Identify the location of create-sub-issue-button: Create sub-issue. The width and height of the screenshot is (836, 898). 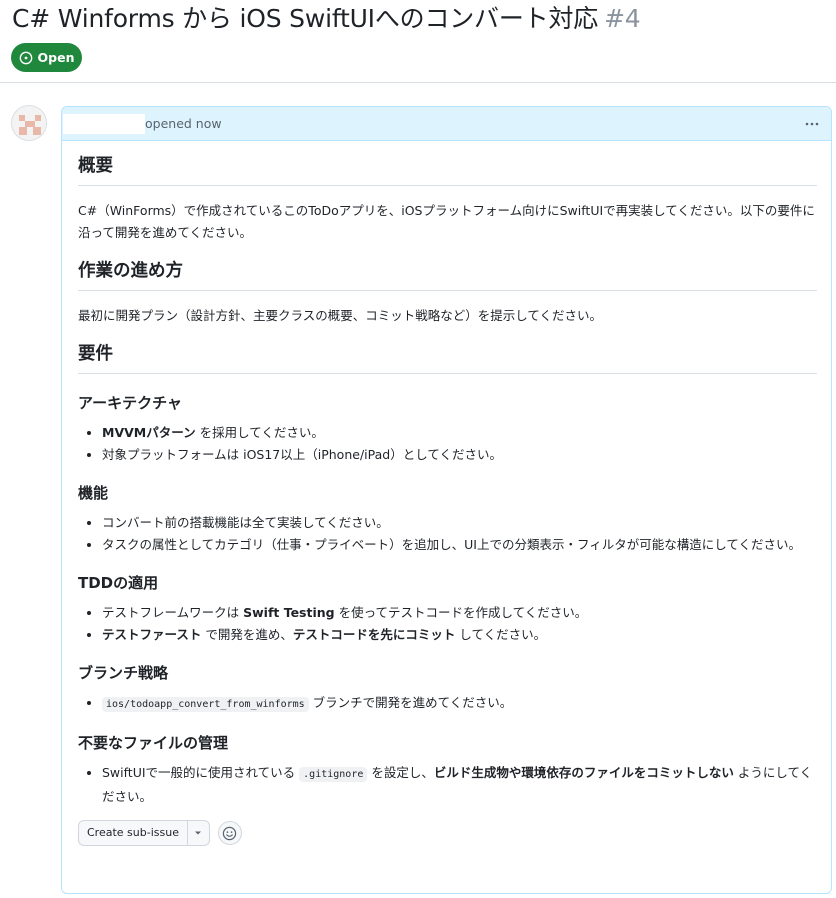
(133, 833).